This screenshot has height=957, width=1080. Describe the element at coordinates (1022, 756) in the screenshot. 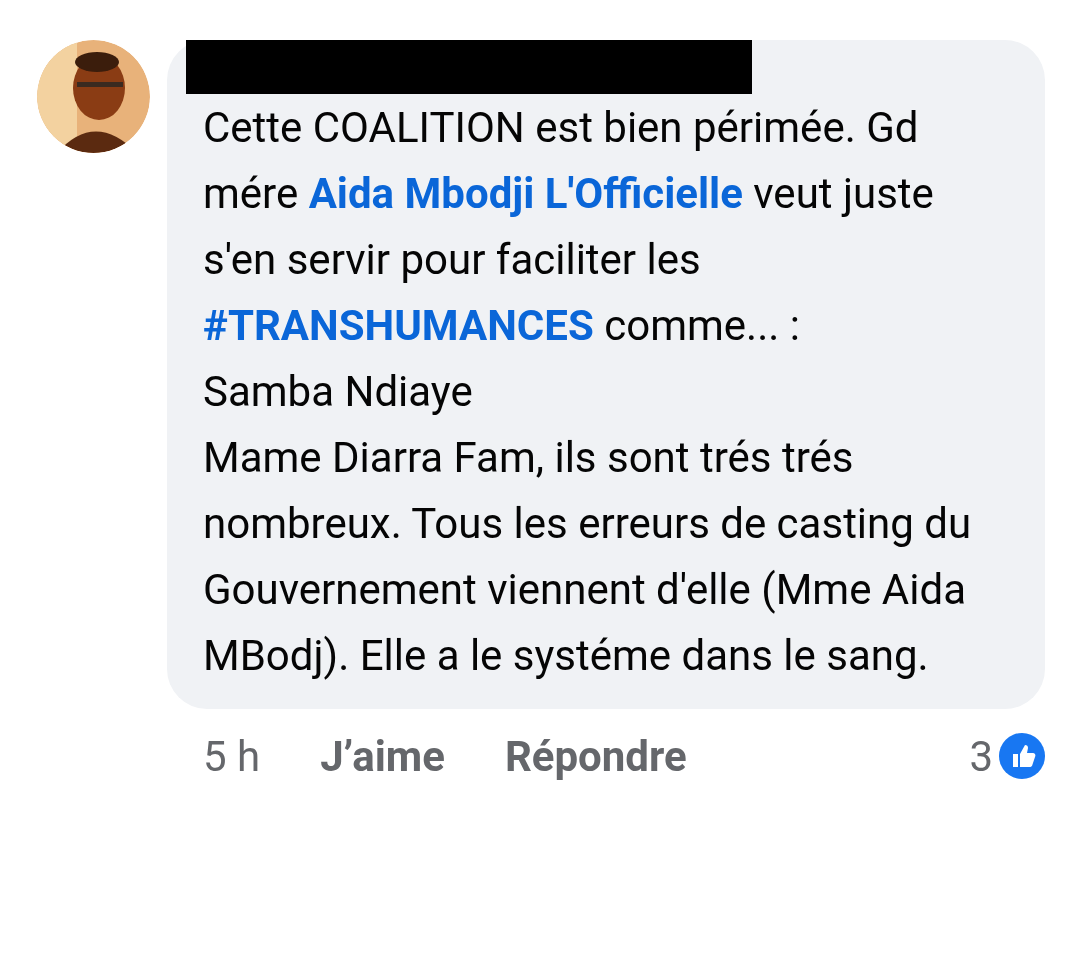

I see `like-icon` at that location.